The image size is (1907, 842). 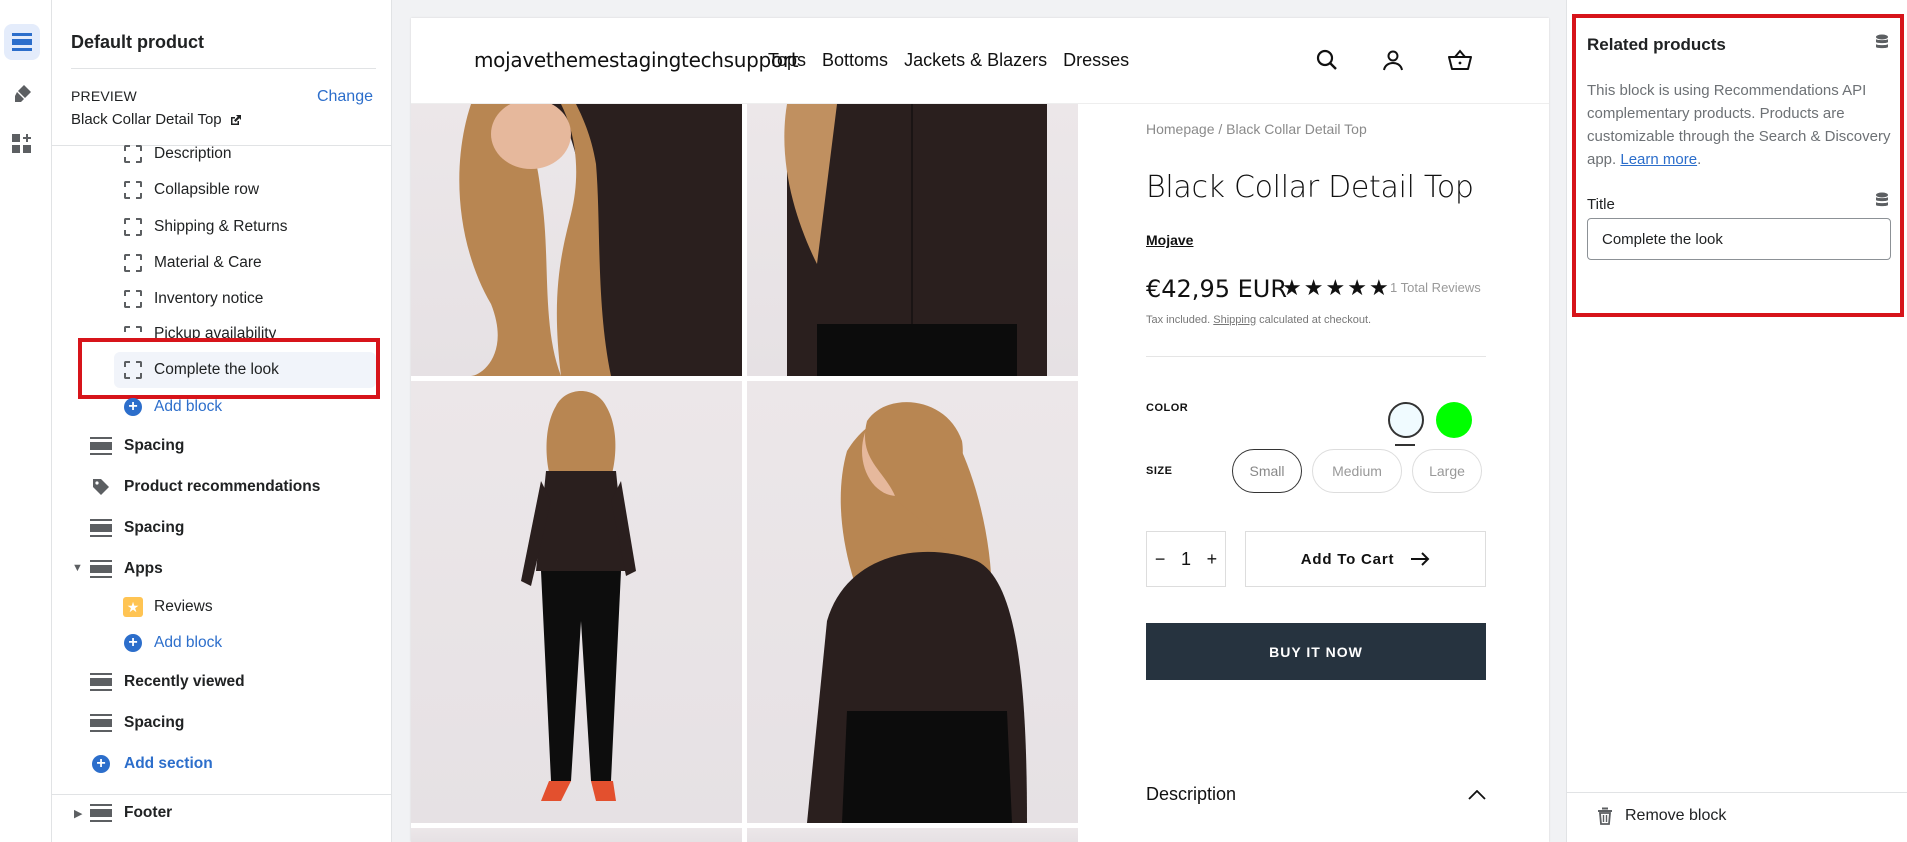 I want to click on theme-settings-rail-button, so click(x=22, y=94).